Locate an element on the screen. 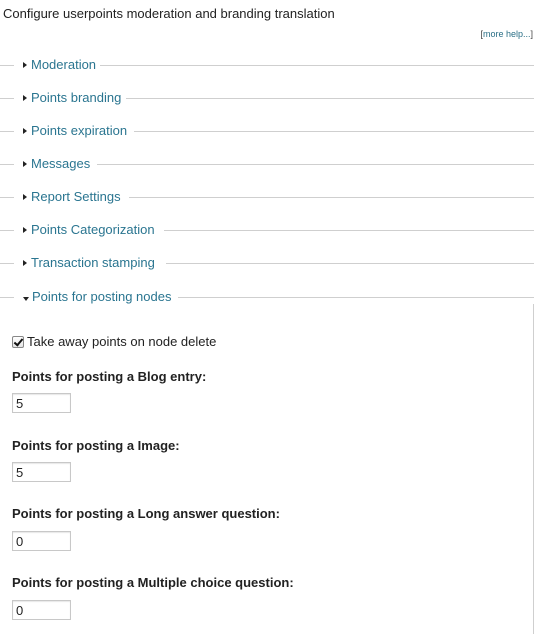  take-away-points-label: Take away points on node delete is located at coordinates (122, 341).